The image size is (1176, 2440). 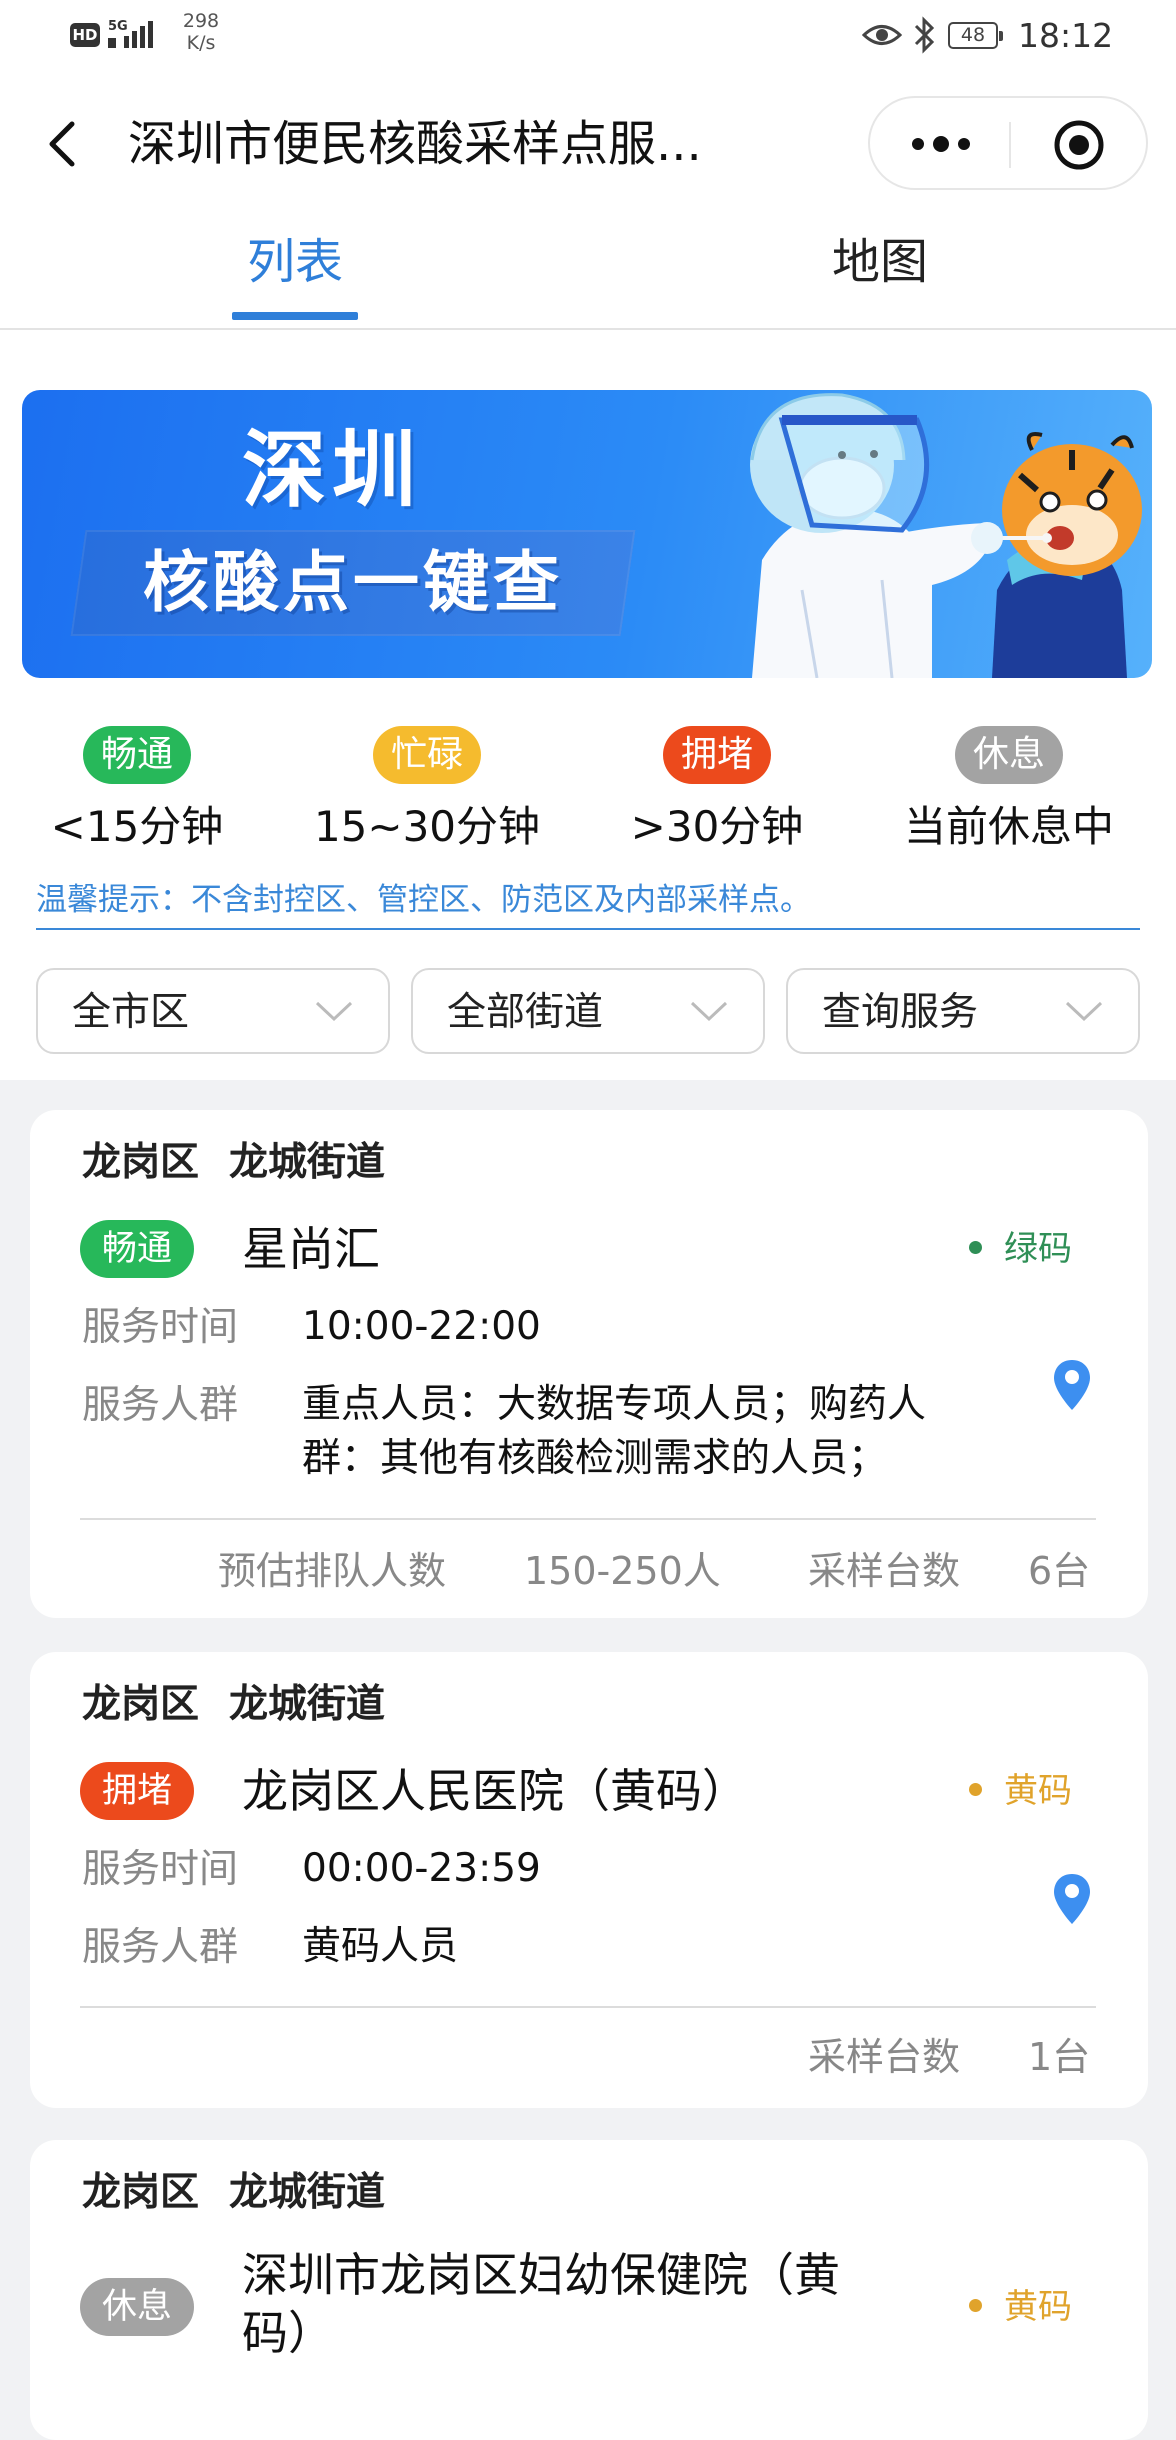 What do you see at coordinates (427, 755) in the screenshot?
I see `legend-badge: 忙碌` at bounding box center [427, 755].